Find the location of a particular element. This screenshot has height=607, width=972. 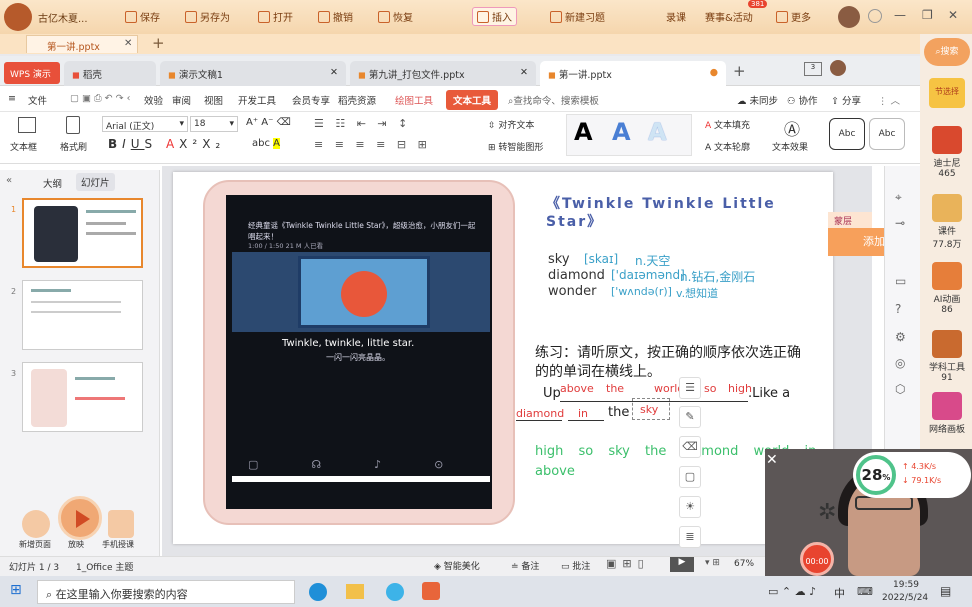

undo-button: 撤销 is located at coordinates (335, 16).